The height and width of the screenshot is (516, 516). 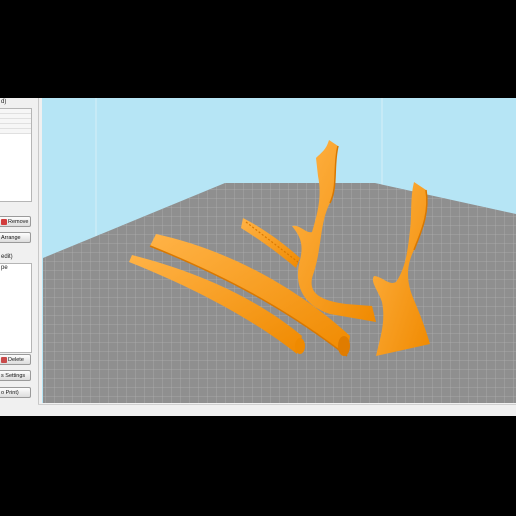 I want to click on remove-button: Remove, so click(x=15, y=221).